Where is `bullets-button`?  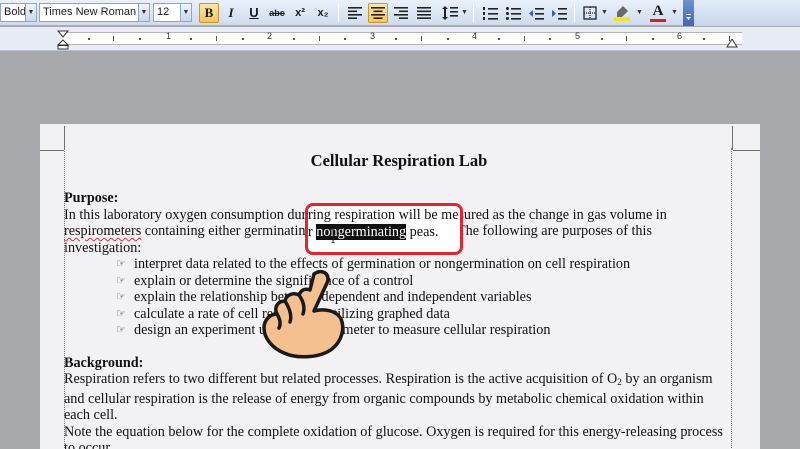
bullets-button is located at coordinates (513, 13).